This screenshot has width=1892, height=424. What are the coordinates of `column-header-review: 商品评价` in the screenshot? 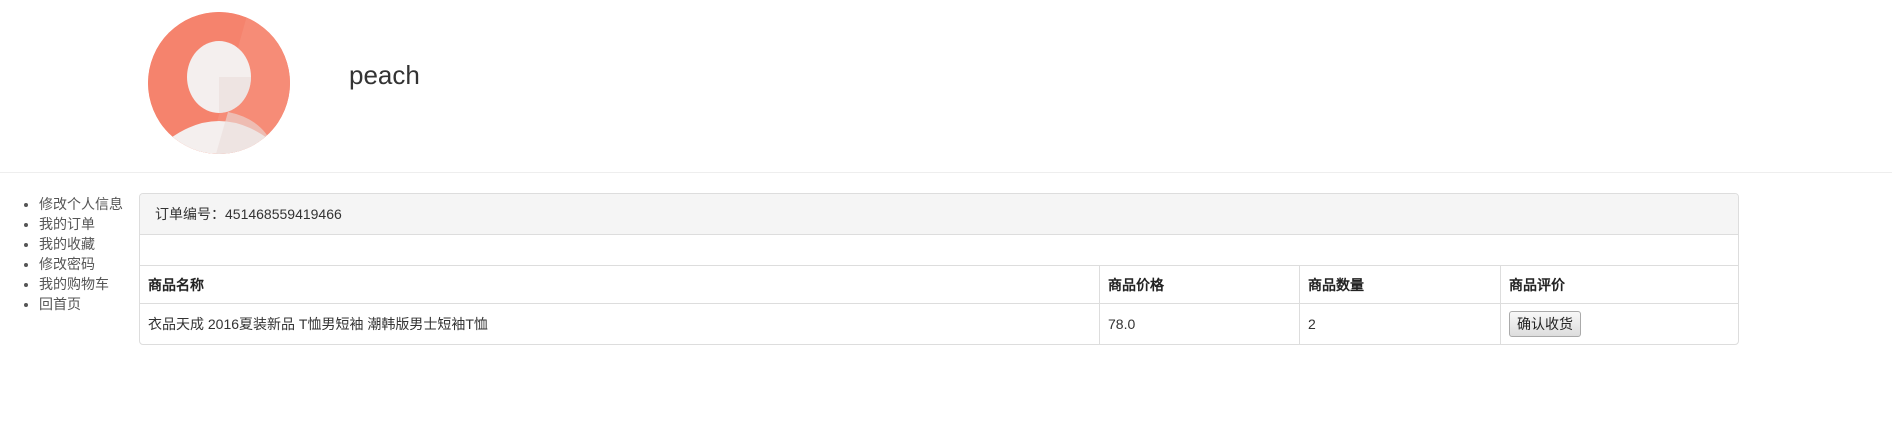 It's located at (1619, 285).